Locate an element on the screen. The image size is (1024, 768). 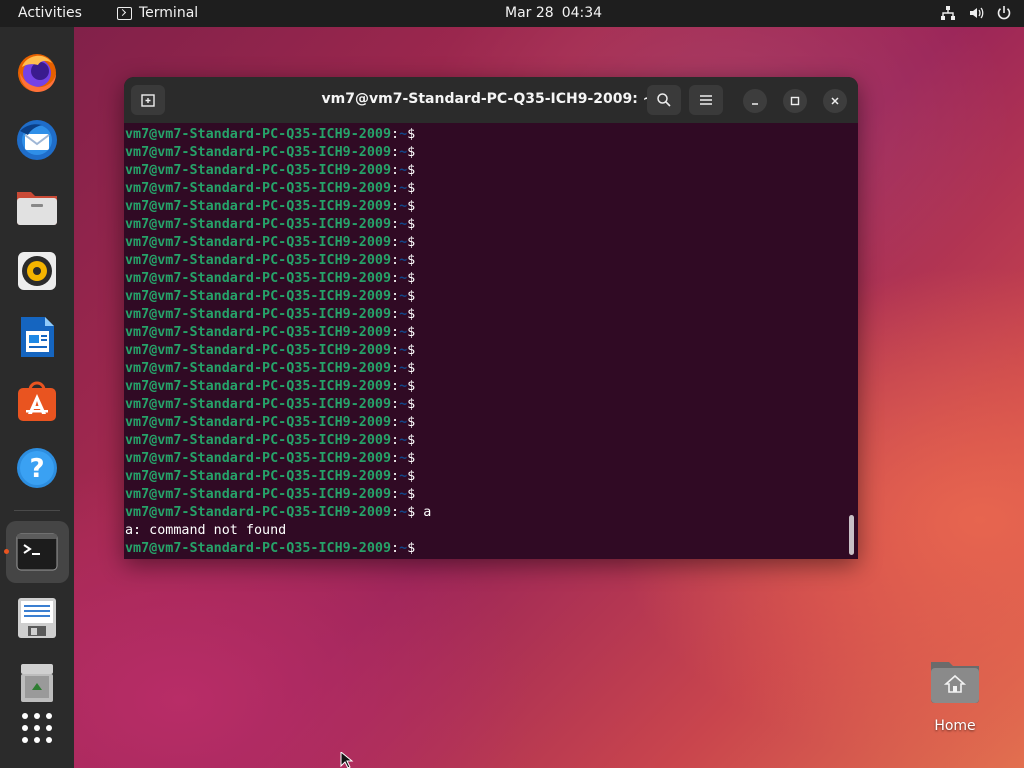
hamburger-menu-icon is located at coordinates (706, 100).